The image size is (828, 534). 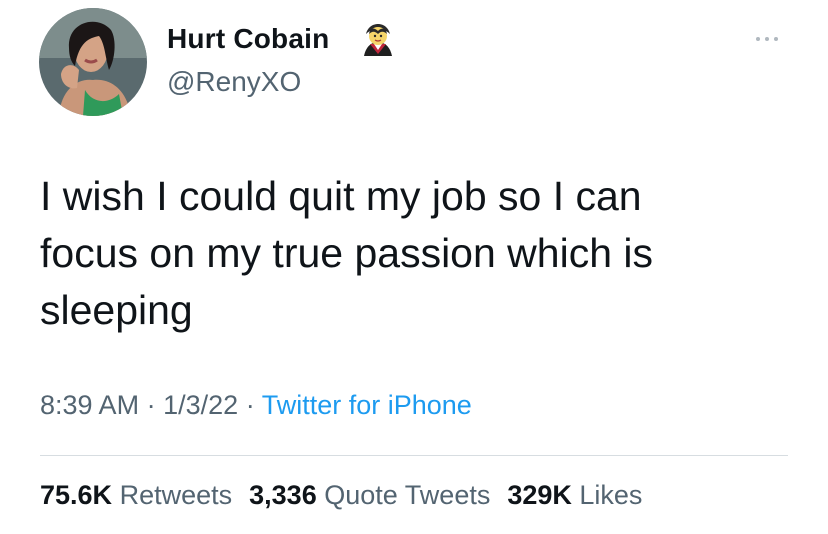 I want to click on tweet-text-line: I wish I could quit my job so I can, so click(x=341, y=196).